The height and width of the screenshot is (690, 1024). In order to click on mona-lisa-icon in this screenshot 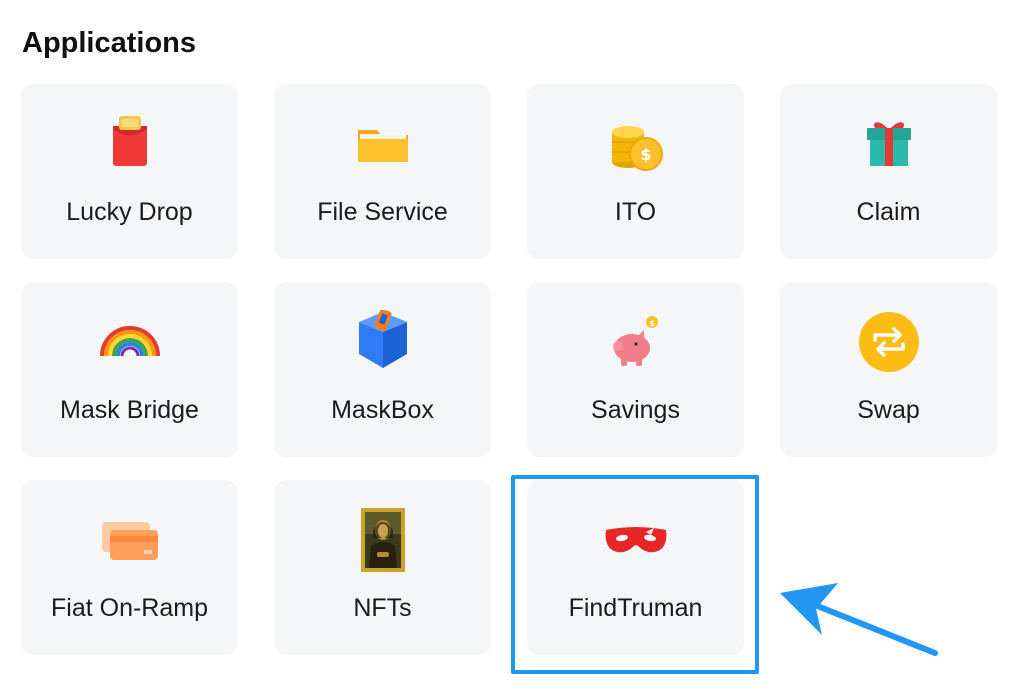, I will do `click(383, 540)`.